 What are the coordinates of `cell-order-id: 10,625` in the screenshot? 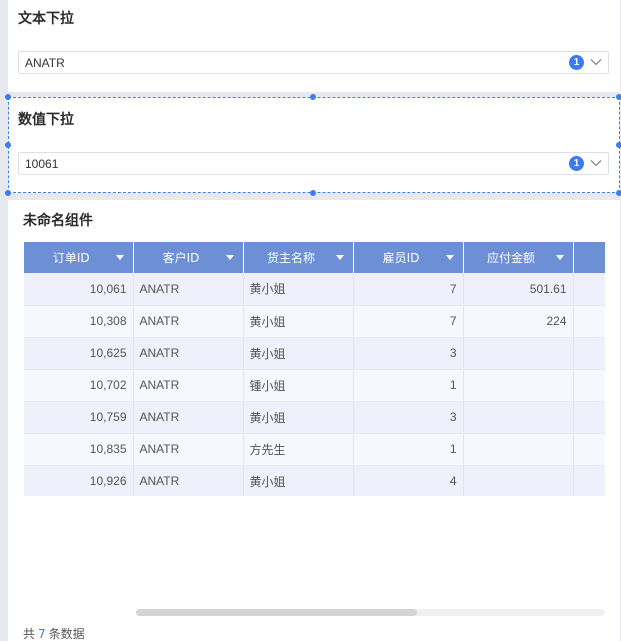 It's located at (79, 353).